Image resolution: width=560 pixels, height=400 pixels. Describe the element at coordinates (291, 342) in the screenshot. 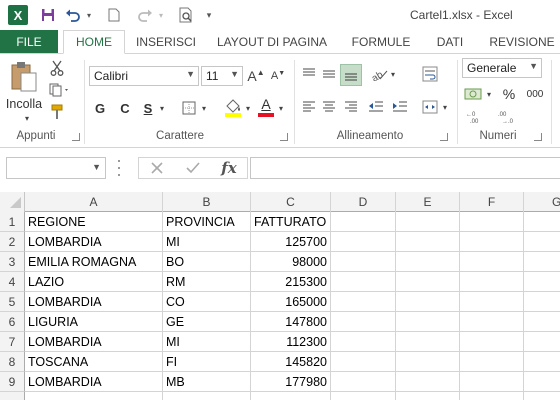

I see `cell-c: 112300` at that location.